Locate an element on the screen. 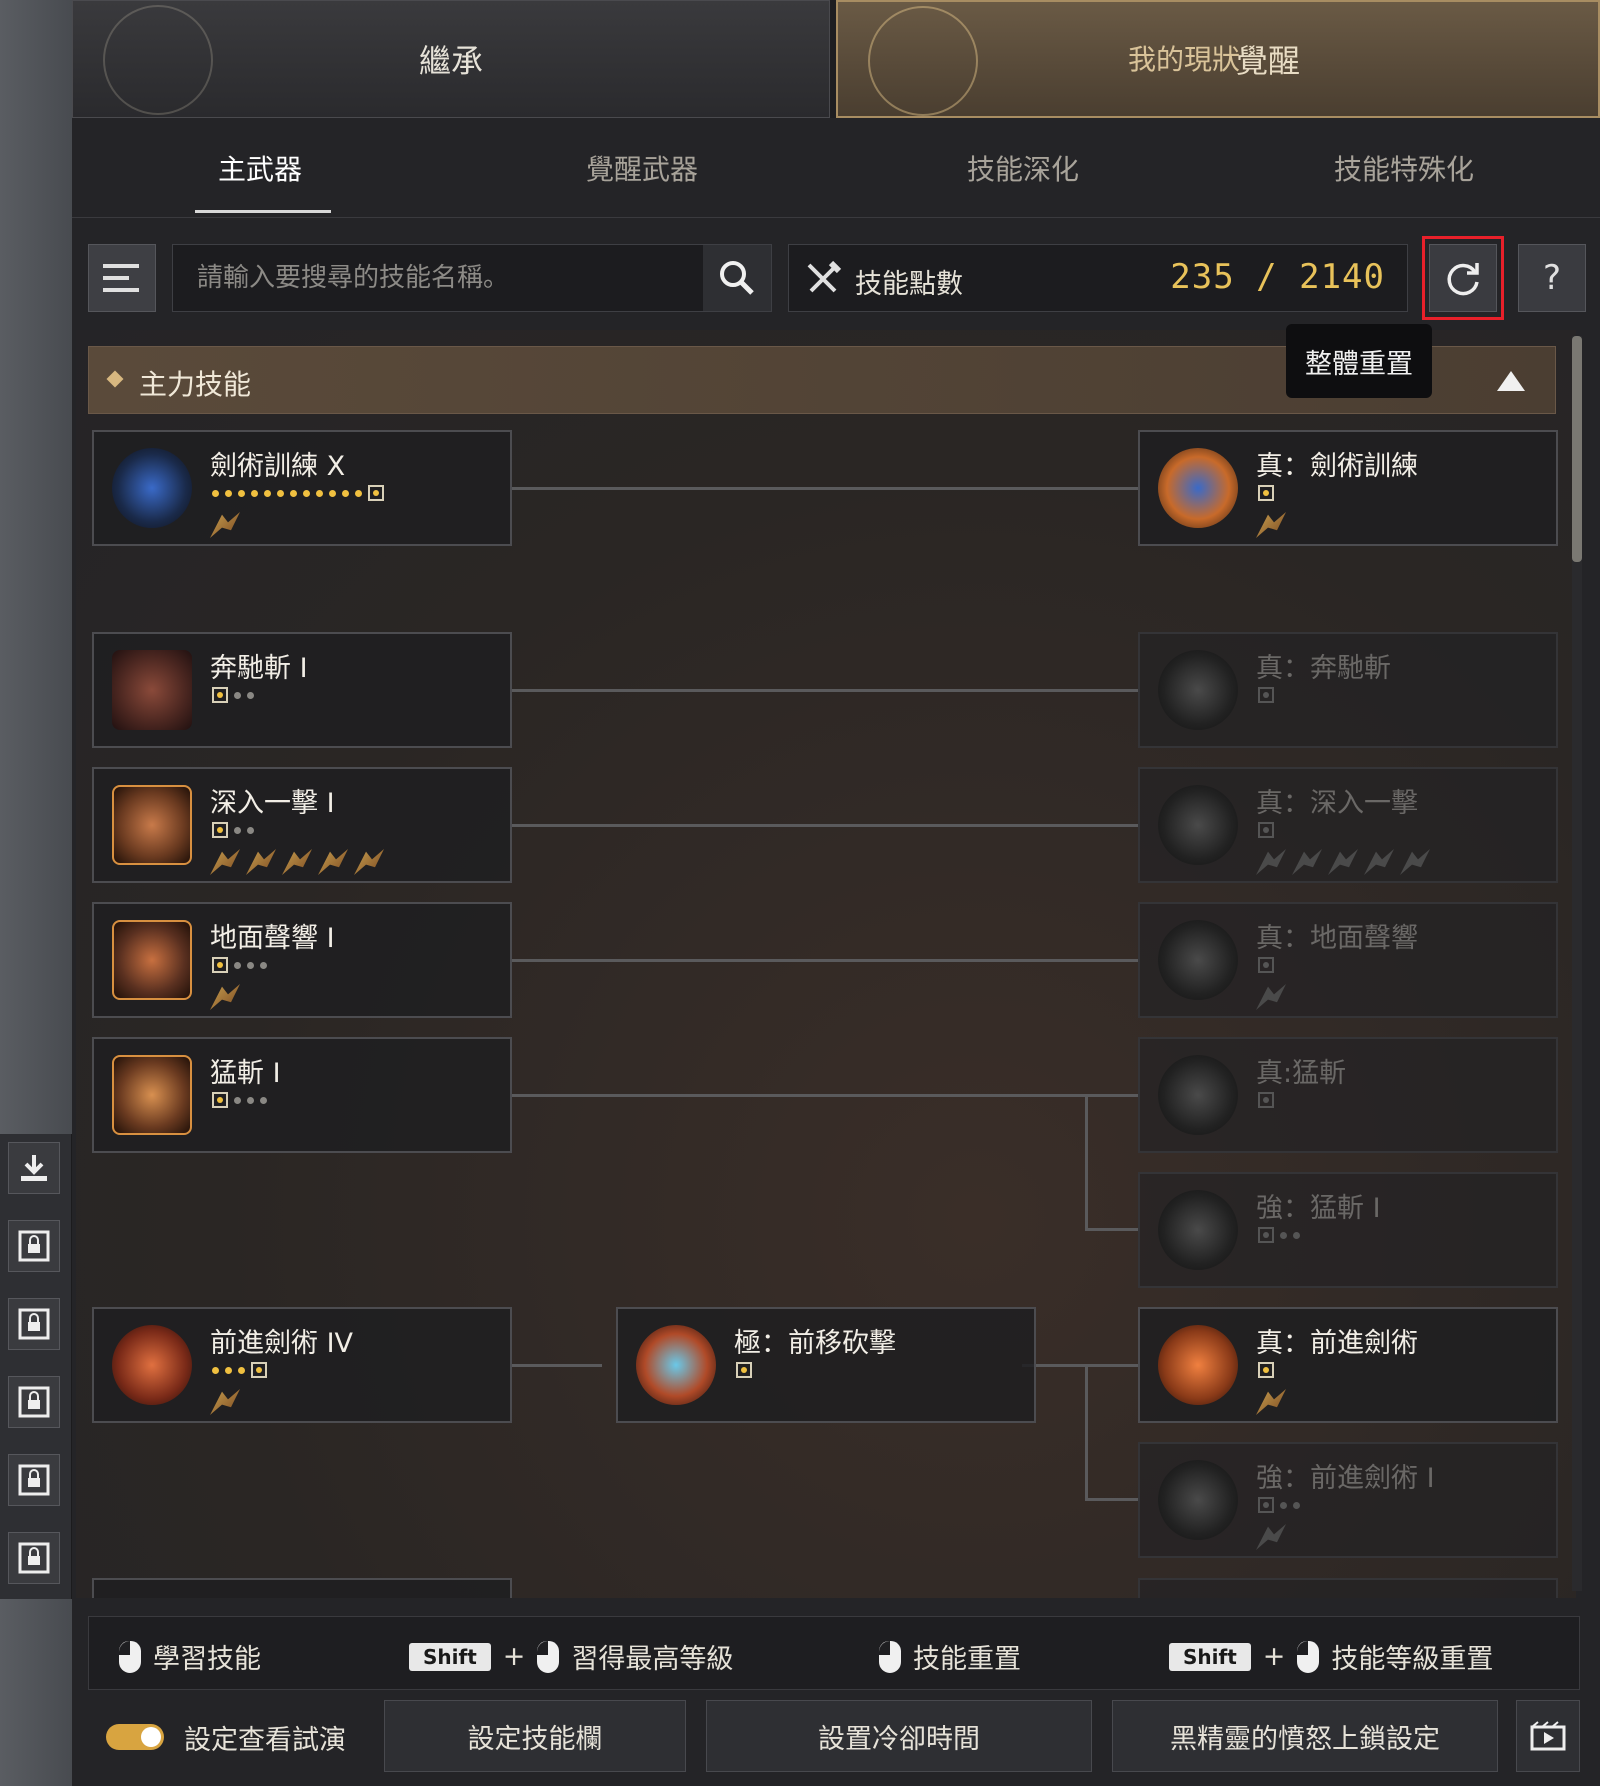 The height and width of the screenshot is (1786, 1600). gallop-slash-icon is located at coordinates (152, 690).